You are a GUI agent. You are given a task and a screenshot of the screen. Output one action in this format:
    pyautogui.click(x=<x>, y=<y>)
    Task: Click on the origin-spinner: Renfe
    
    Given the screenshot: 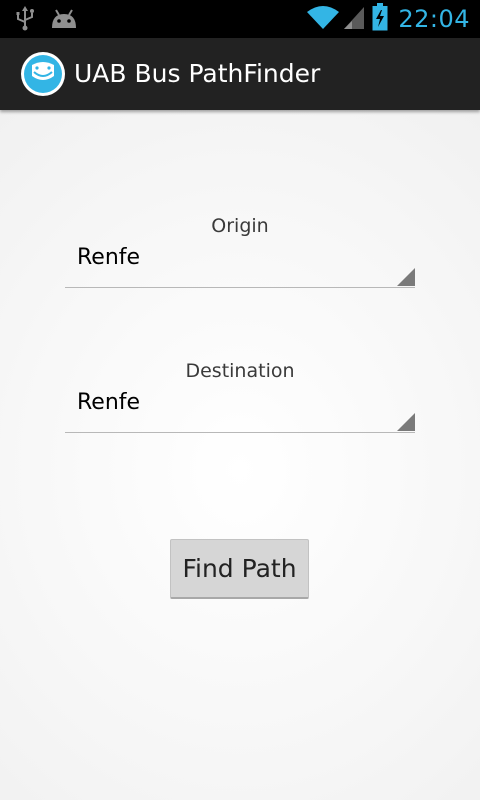 What is the action you would take?
    pyautogui.click(x=240, y=262)
    